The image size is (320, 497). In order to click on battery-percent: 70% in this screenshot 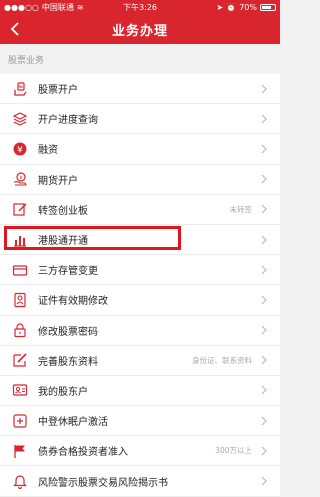, I will do `click(248, 7)`.